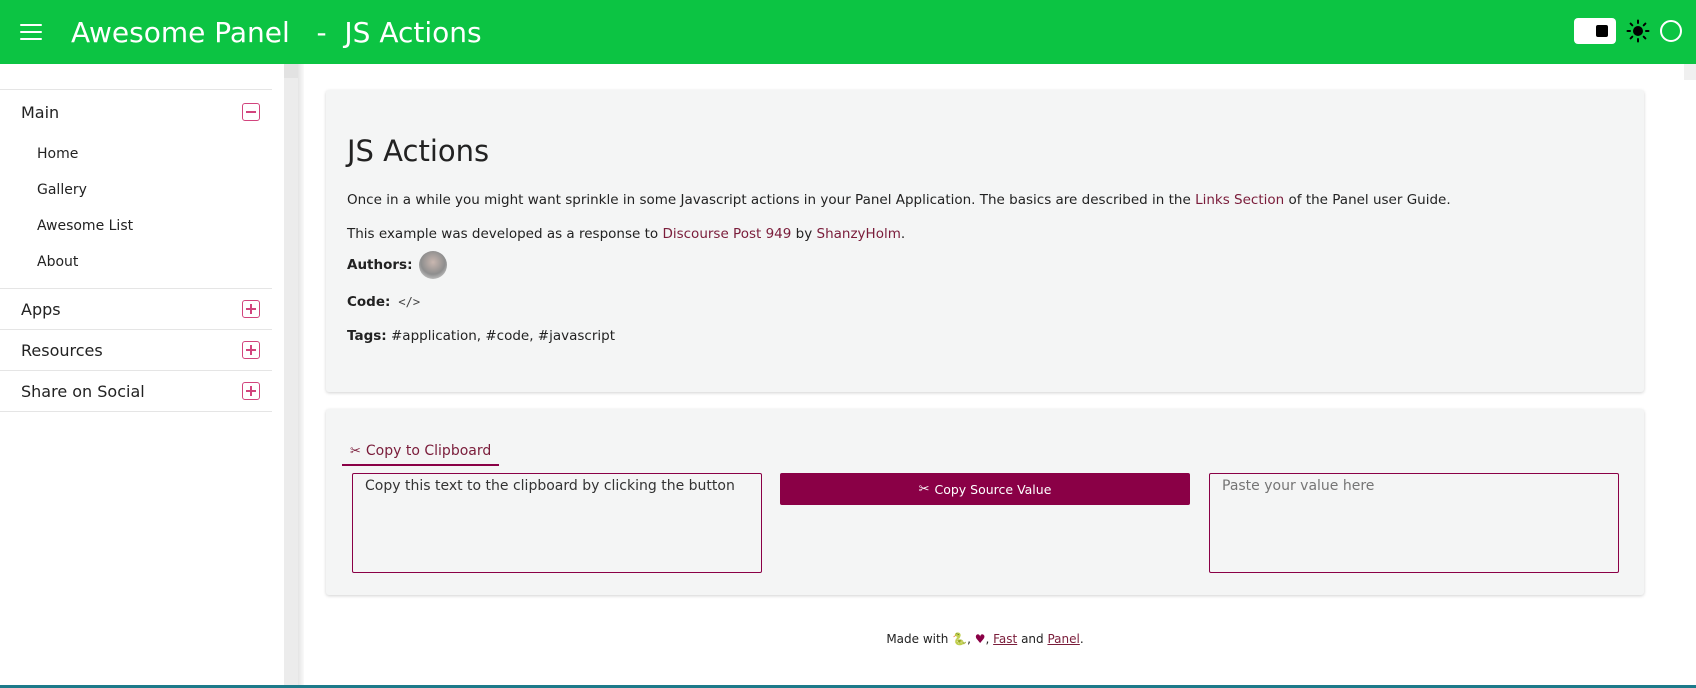  I want to click on code-row: Code: </>, so click(383, 302).